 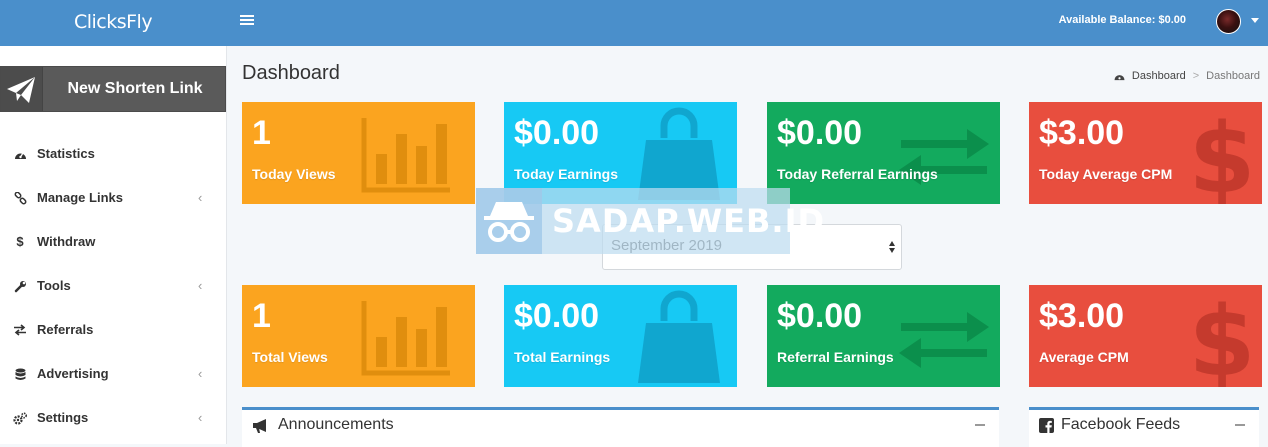 I want to click on sidebar-item-manage-links: Manage Links ‹, so click(x=113, y=198).